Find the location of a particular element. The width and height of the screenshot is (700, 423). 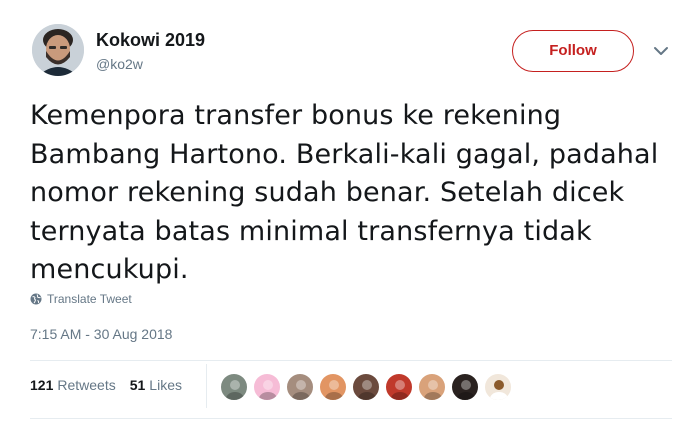

follow-button: Follow is located at coordinates (573, 51).